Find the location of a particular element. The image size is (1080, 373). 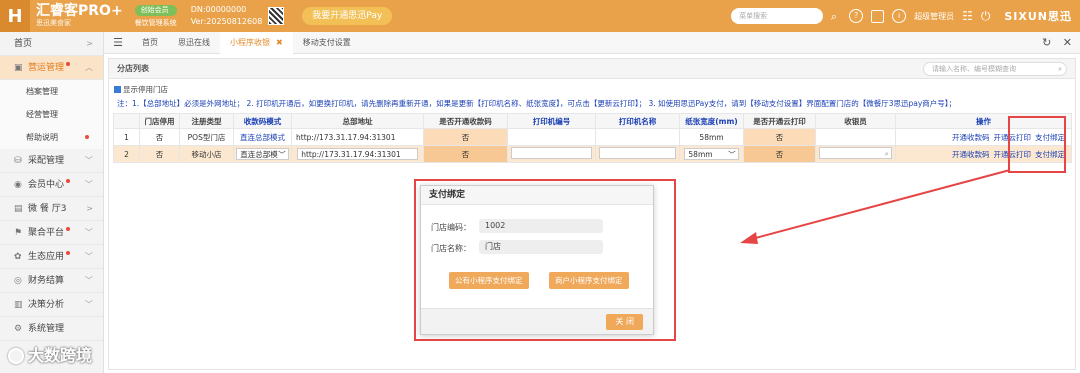

watermark: 大数跨境 is located at coordinates (50, 354).